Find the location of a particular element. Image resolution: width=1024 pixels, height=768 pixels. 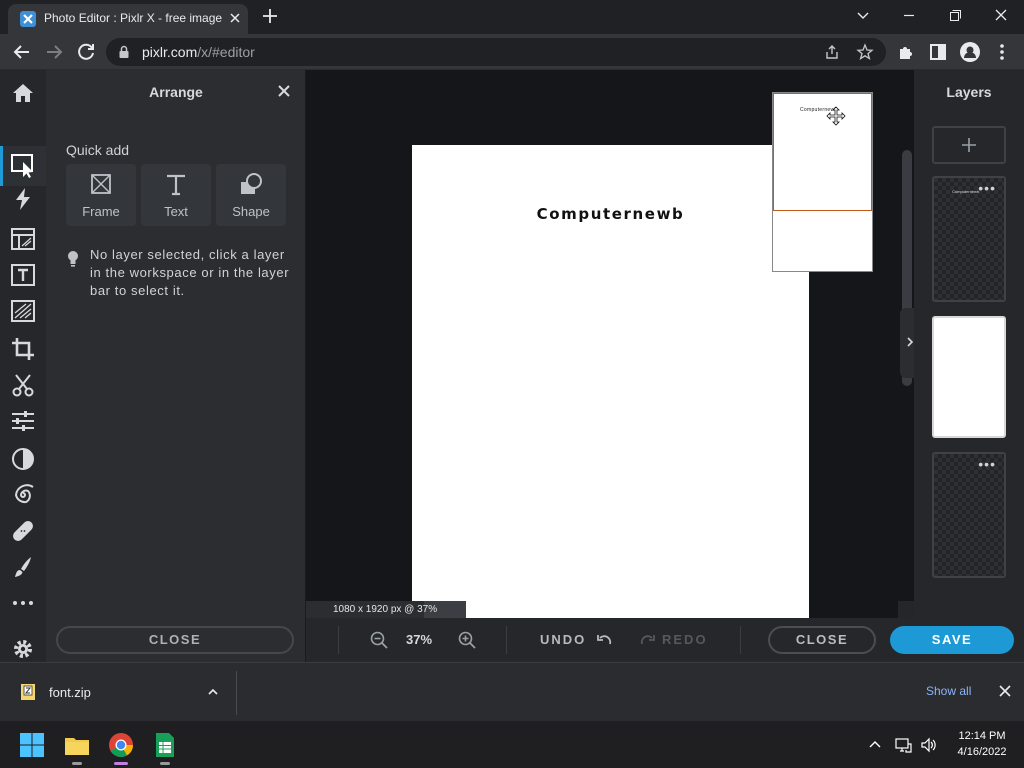

quick-add-label: Quick add is located at coordinates (98, 150).